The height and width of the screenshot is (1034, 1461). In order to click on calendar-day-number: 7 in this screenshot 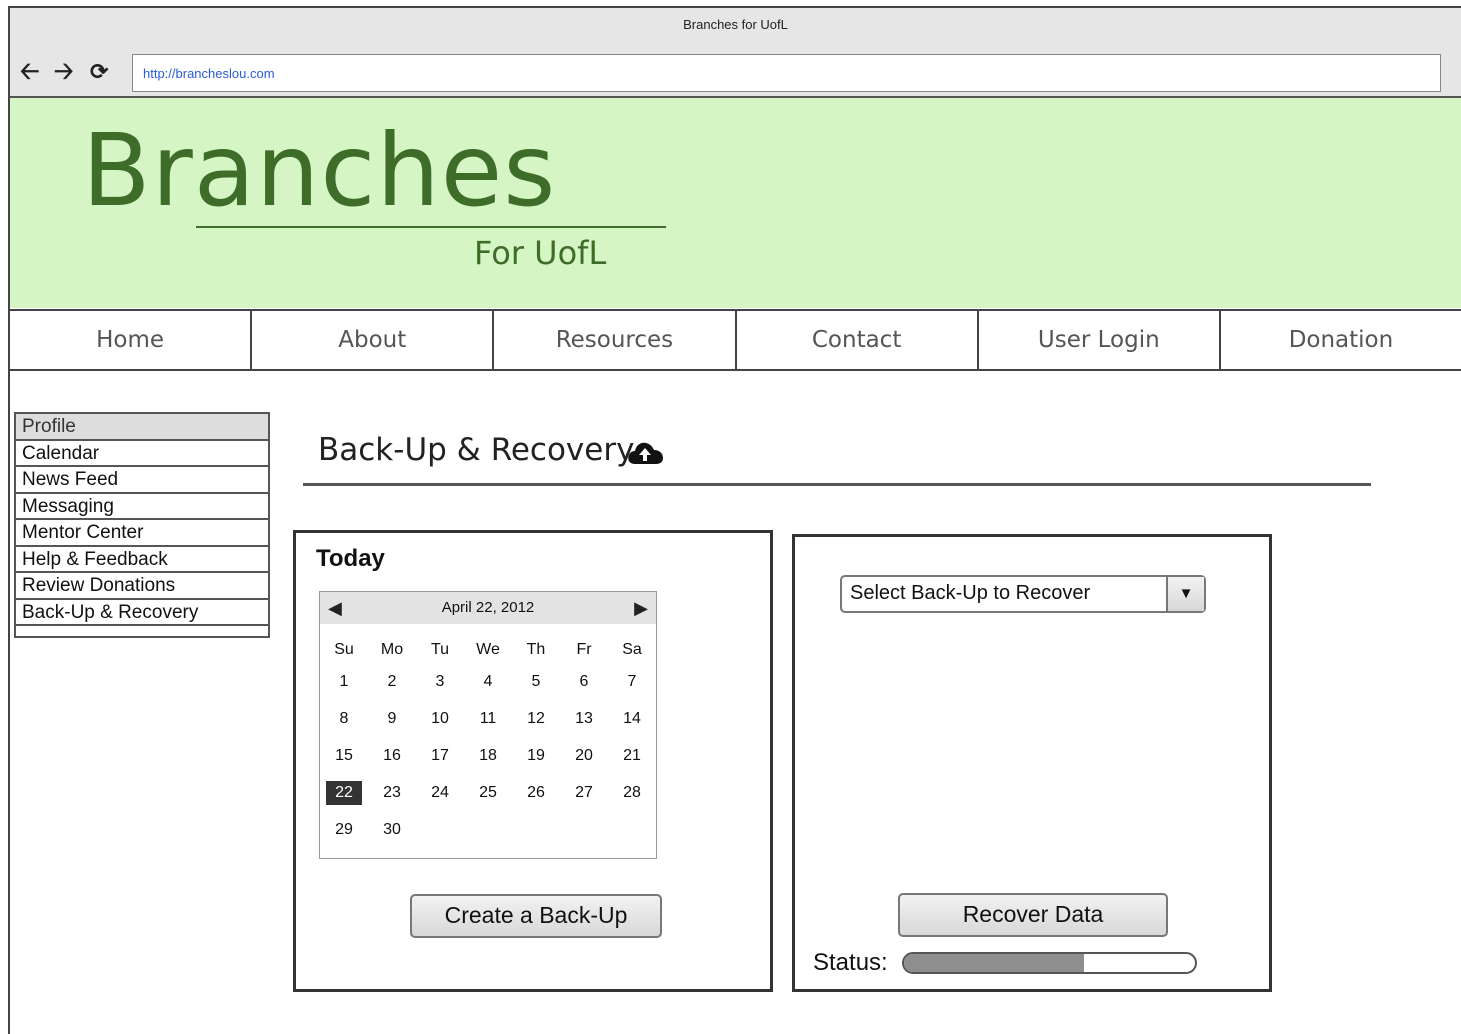, I will do `click(632, 681)`.